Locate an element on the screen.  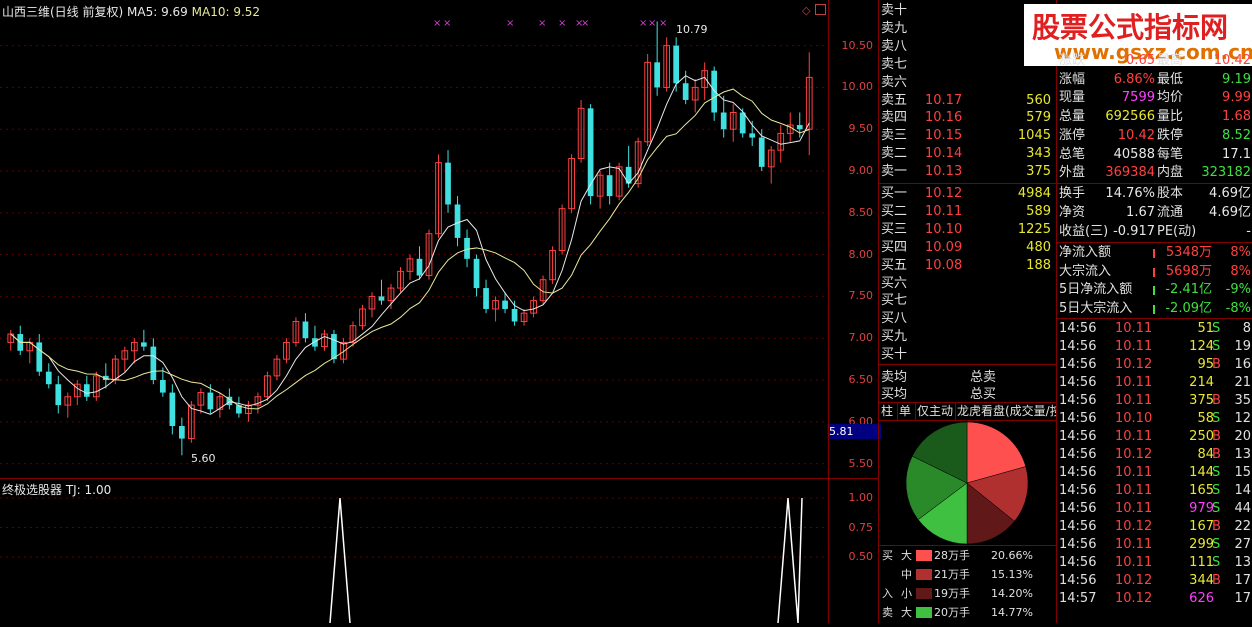
price-axis-label: 8.00 is located at coordinates (861, 254).